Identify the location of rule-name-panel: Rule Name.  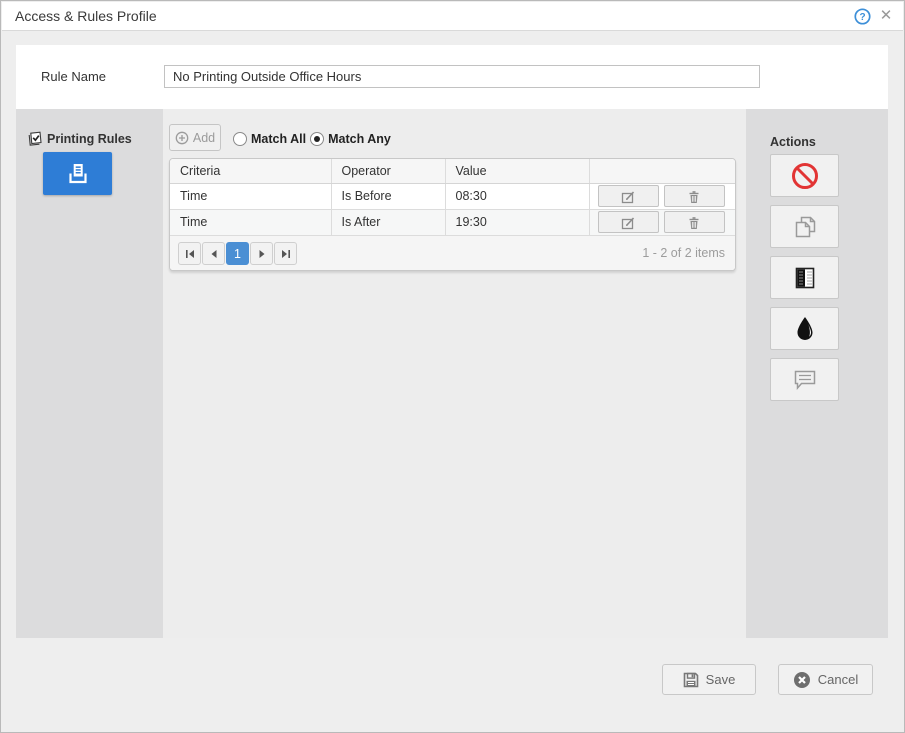
(452, 77).